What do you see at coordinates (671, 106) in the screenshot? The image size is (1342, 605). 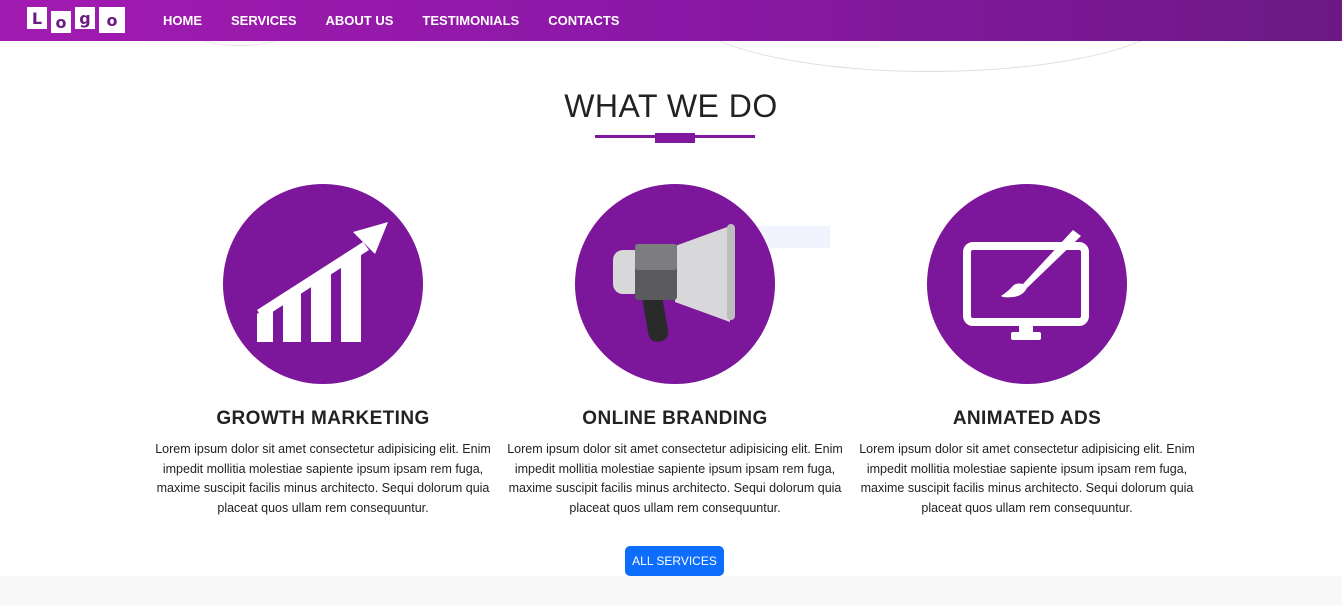 I see `section-title: WHAT WE DO` at bounding box center [671, 106].